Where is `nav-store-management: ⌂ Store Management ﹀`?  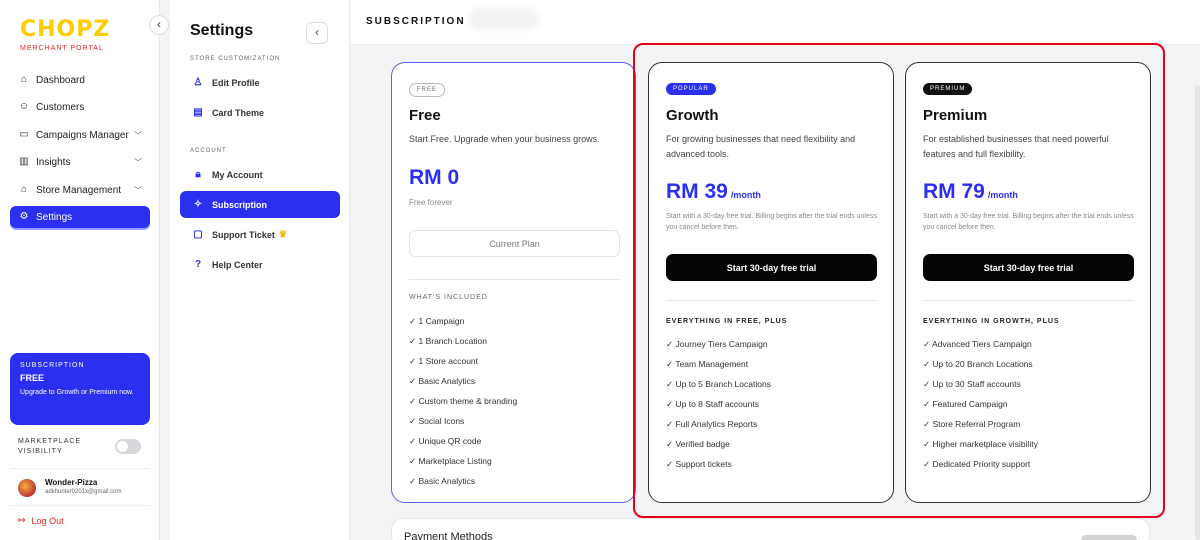
nav-store-management: ⌂ Store Management ﹀ is located at coordinates (80, 190).